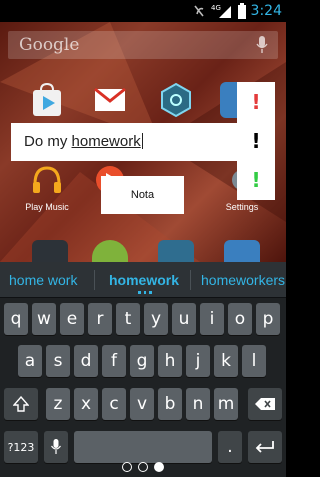 The width and height of the screenshot is (320, 477). Describe the element at coordinates (145, 292) in the screenshot. I see `more-suggestions-indicator` at that location.